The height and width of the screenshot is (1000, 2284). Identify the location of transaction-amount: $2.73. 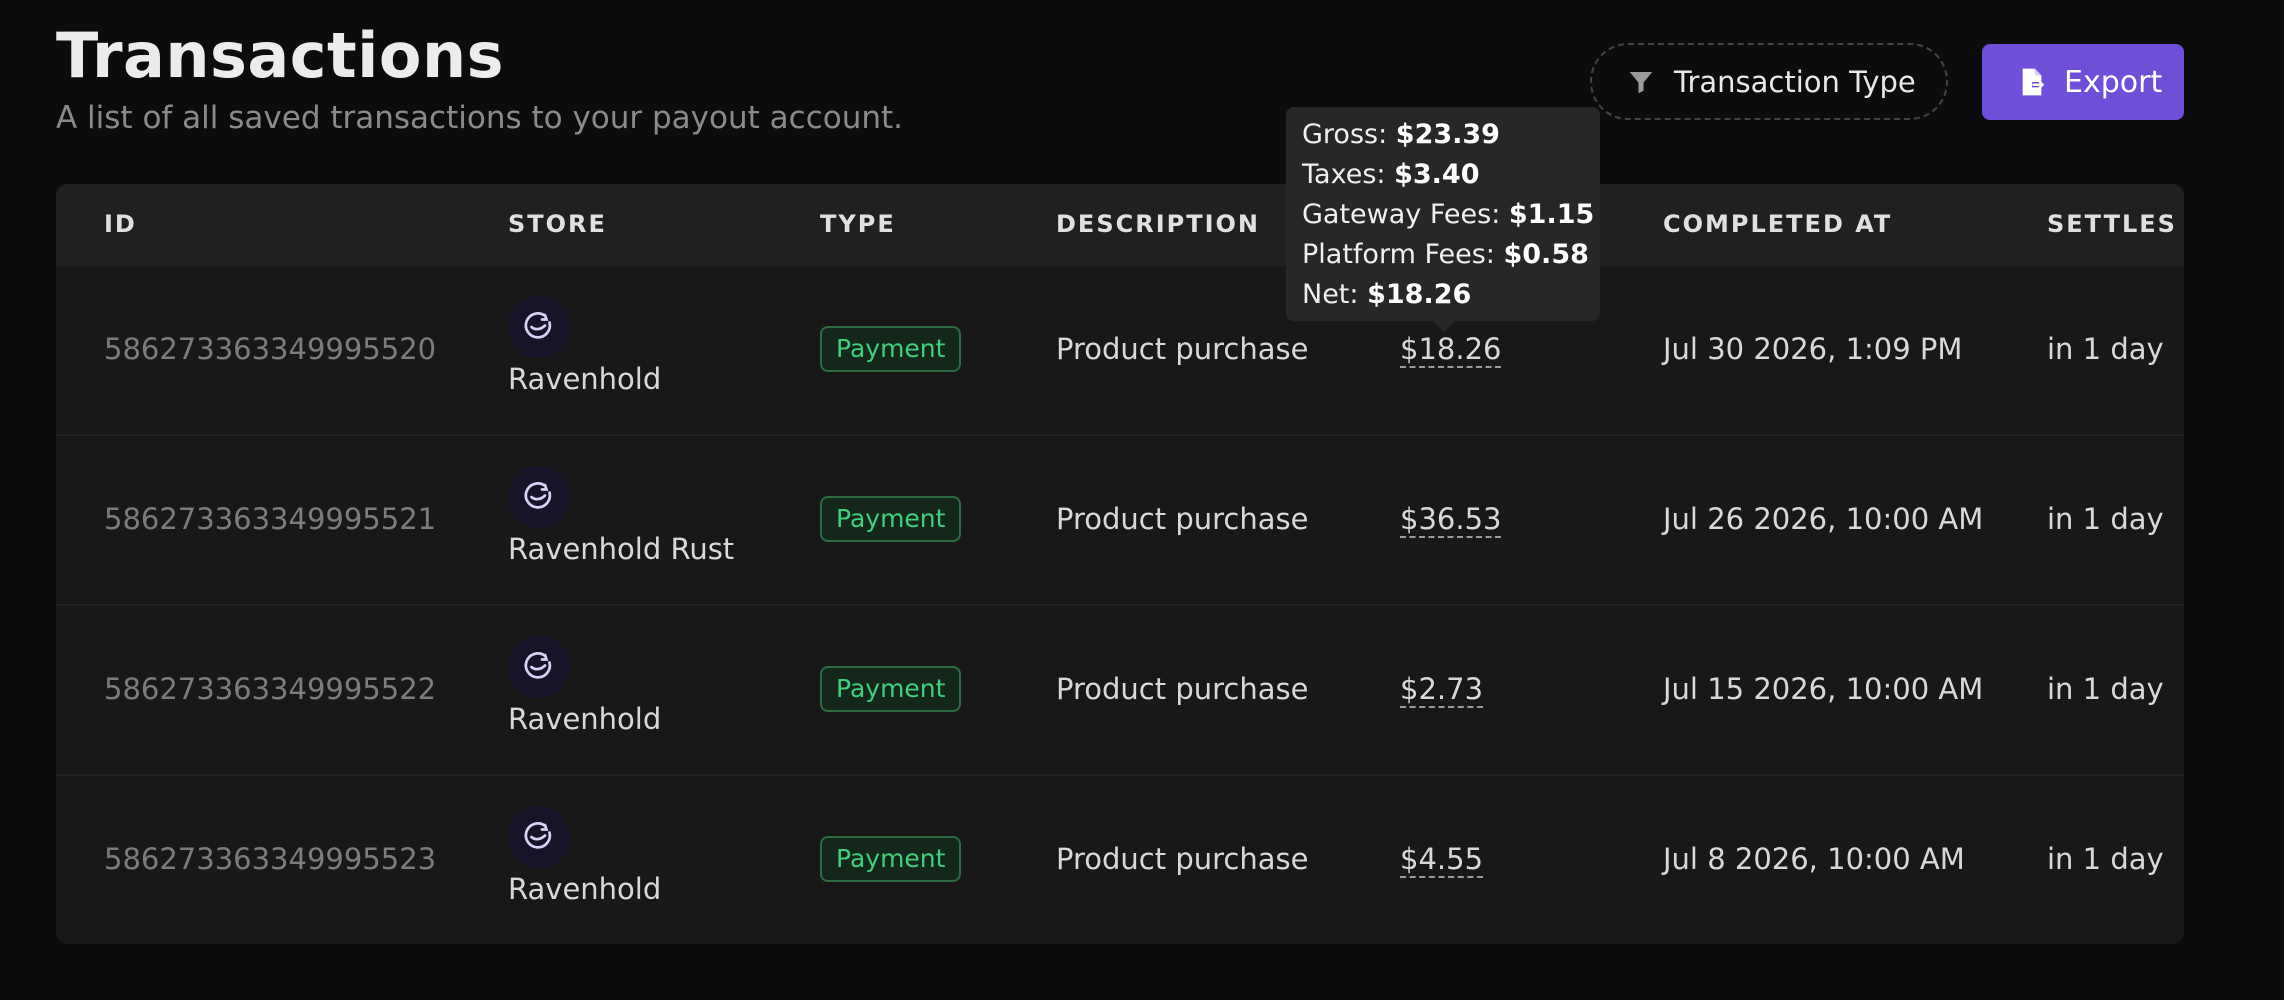
(1442, 690).